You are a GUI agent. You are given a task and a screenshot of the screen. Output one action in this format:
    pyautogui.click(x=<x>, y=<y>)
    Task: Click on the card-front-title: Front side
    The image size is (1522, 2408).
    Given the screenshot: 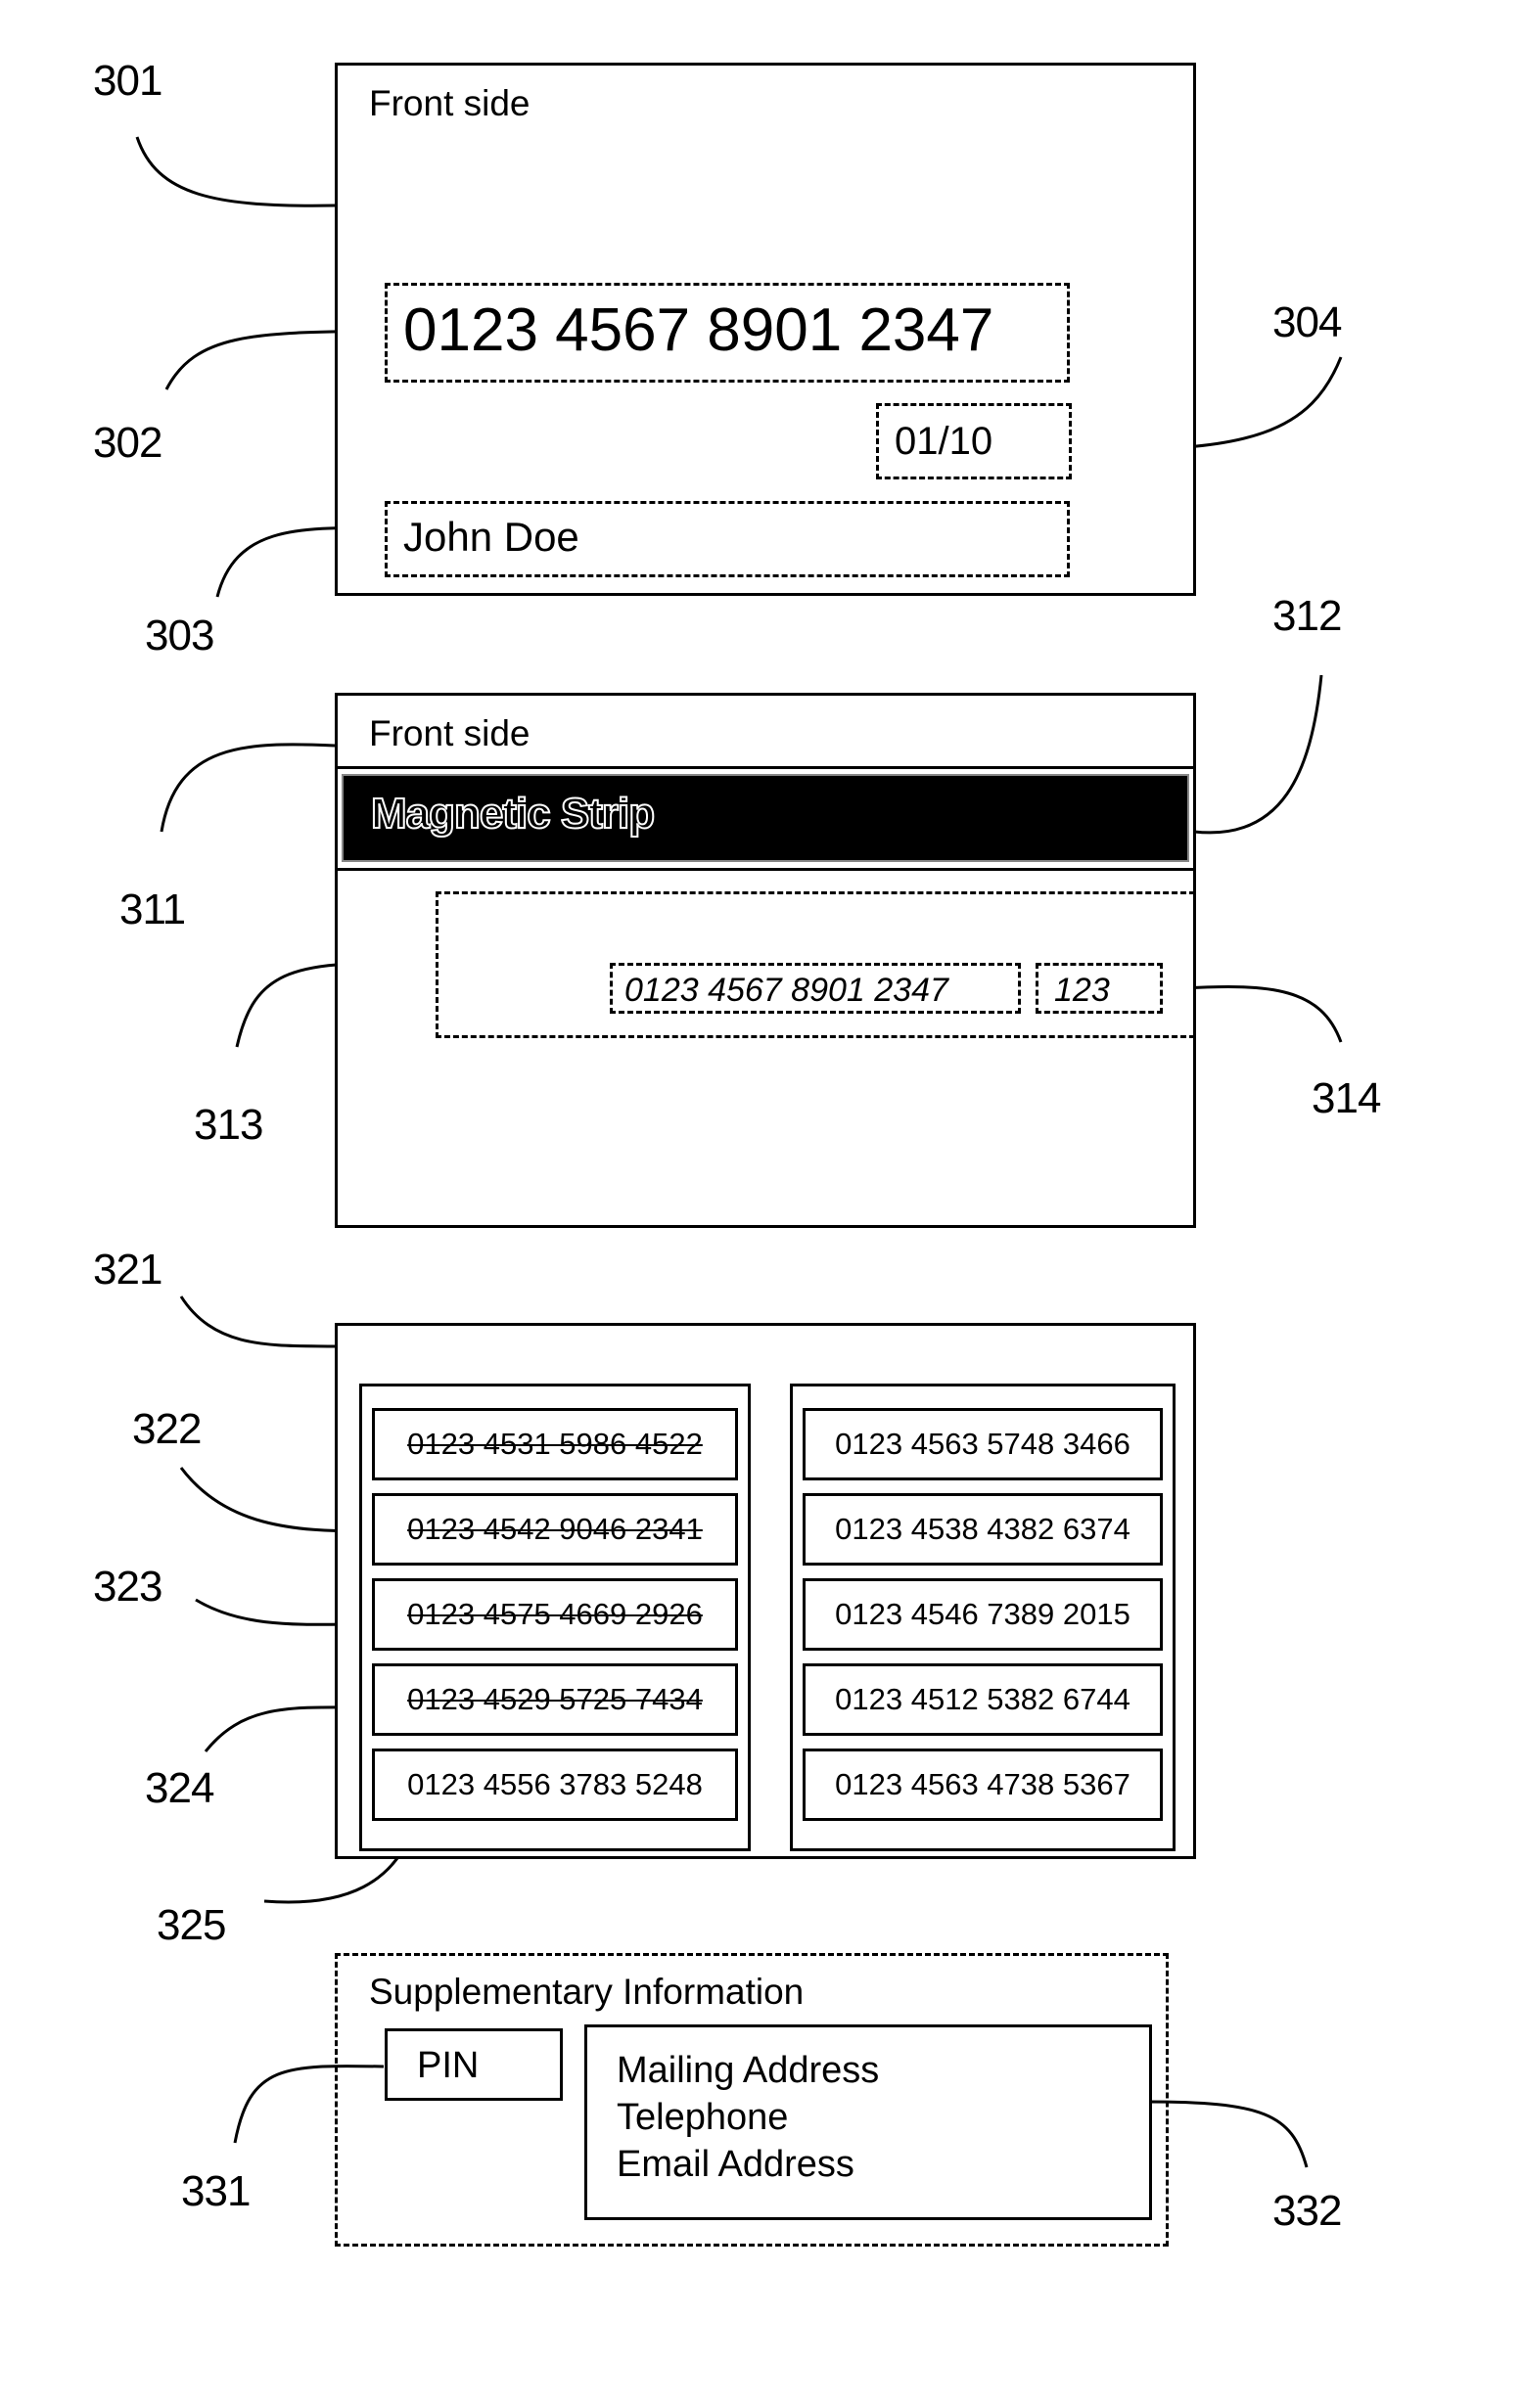 What is the action you would take?
    pyautogui.click(x=449, y=103)
    